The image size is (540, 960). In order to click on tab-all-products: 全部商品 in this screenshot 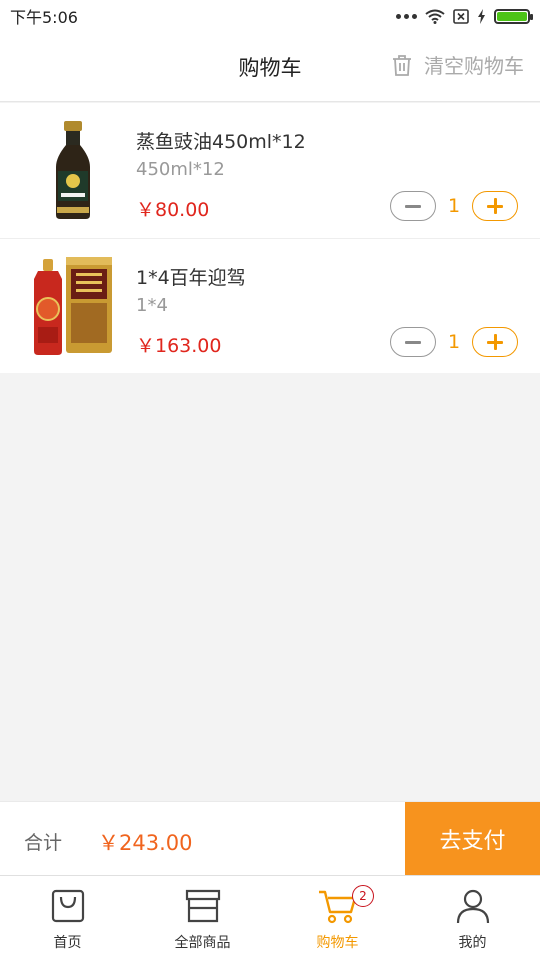, I will do `click(202, 918)`.